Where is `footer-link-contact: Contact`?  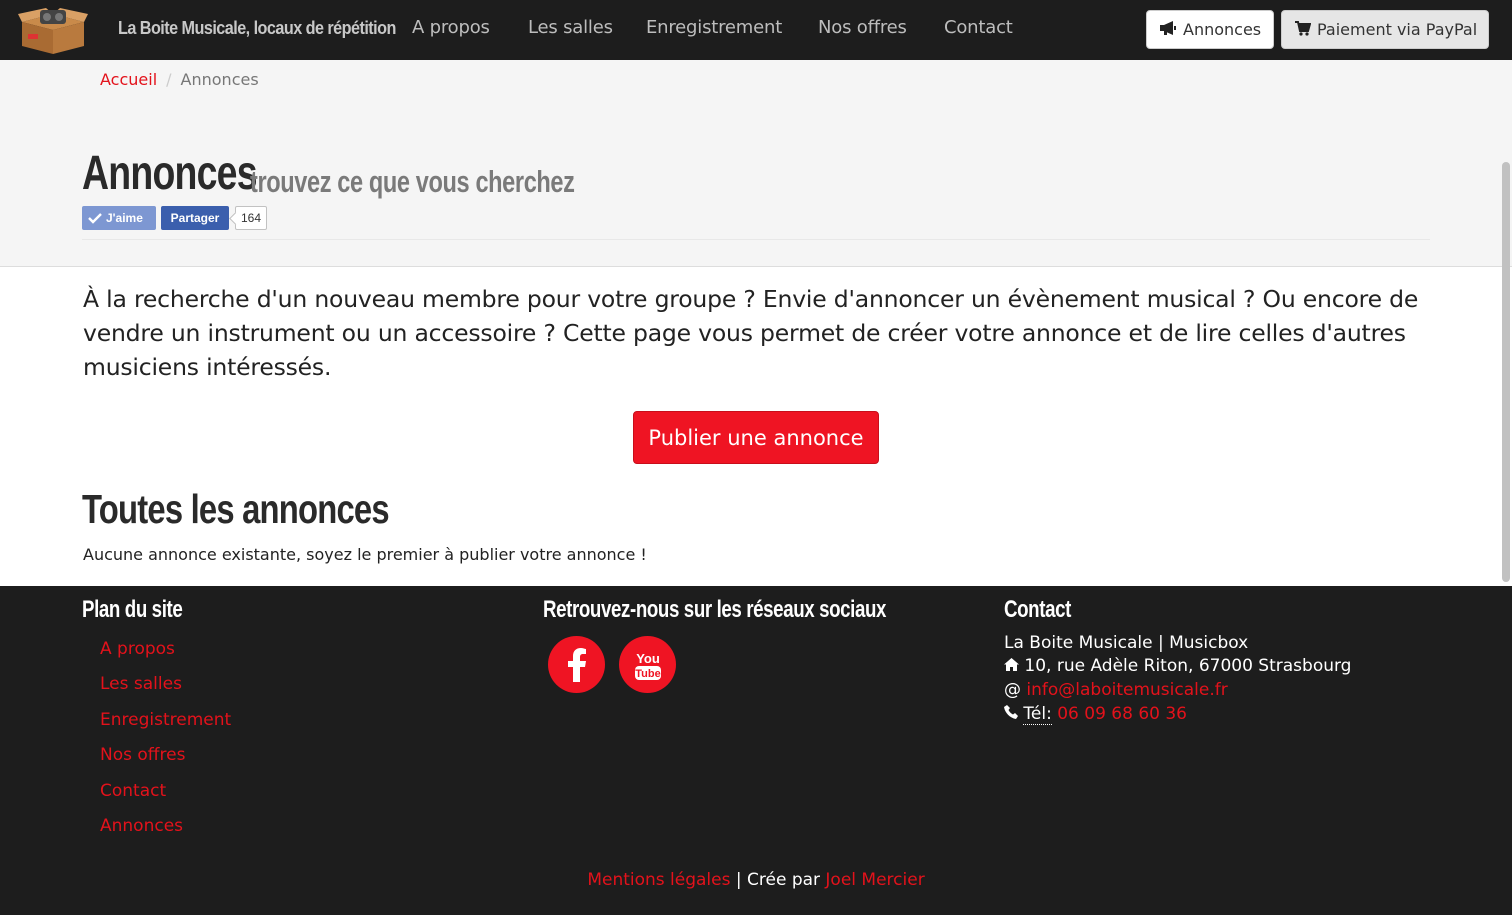 footer-link-contact: Contact is located at coordinates (133, 791).